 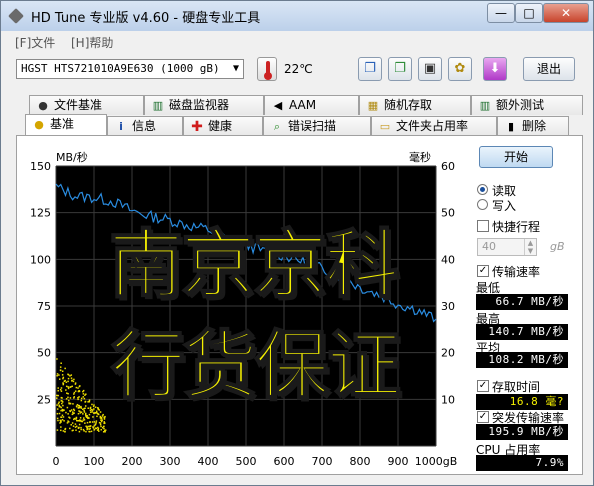 I want to click on x-tick-label: 400, so click(x=208, y=461).